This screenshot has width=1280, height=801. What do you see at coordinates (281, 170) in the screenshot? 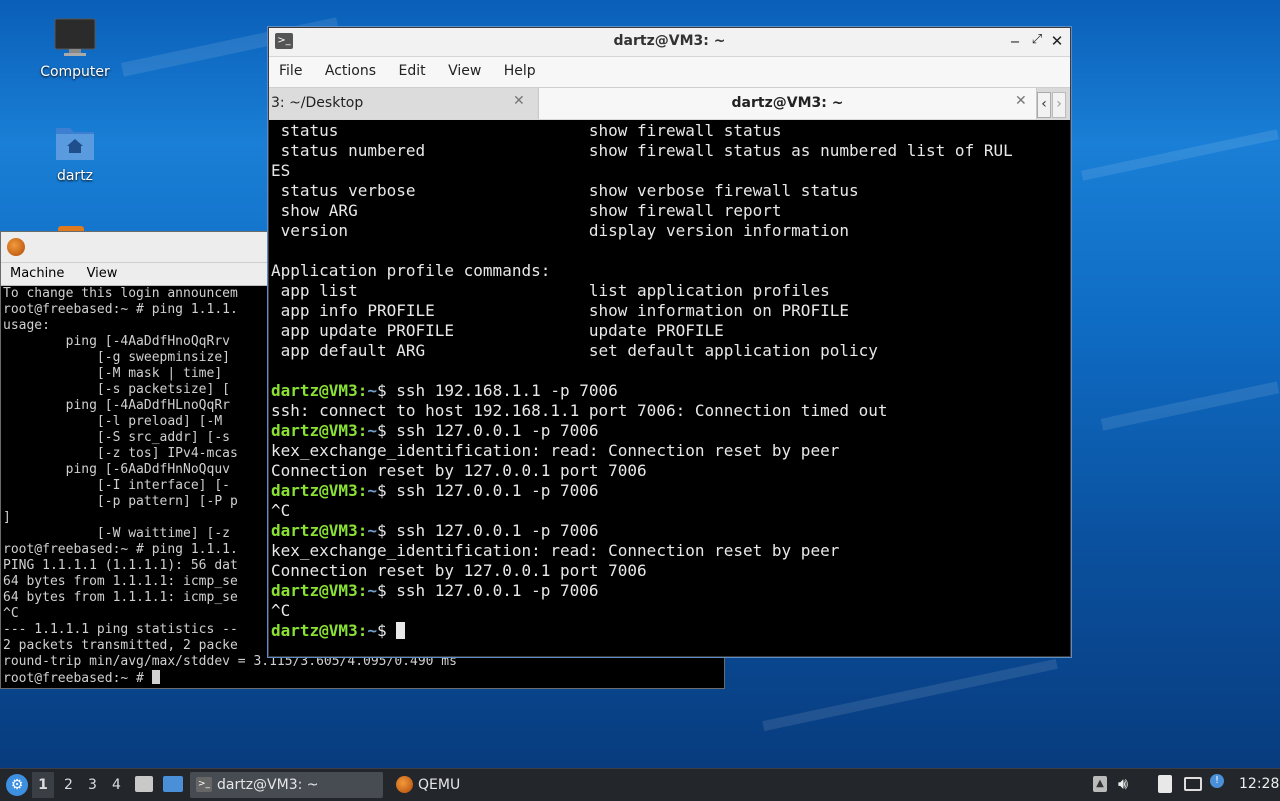
I see `output-line: ES` at bounding box center [281, 170].